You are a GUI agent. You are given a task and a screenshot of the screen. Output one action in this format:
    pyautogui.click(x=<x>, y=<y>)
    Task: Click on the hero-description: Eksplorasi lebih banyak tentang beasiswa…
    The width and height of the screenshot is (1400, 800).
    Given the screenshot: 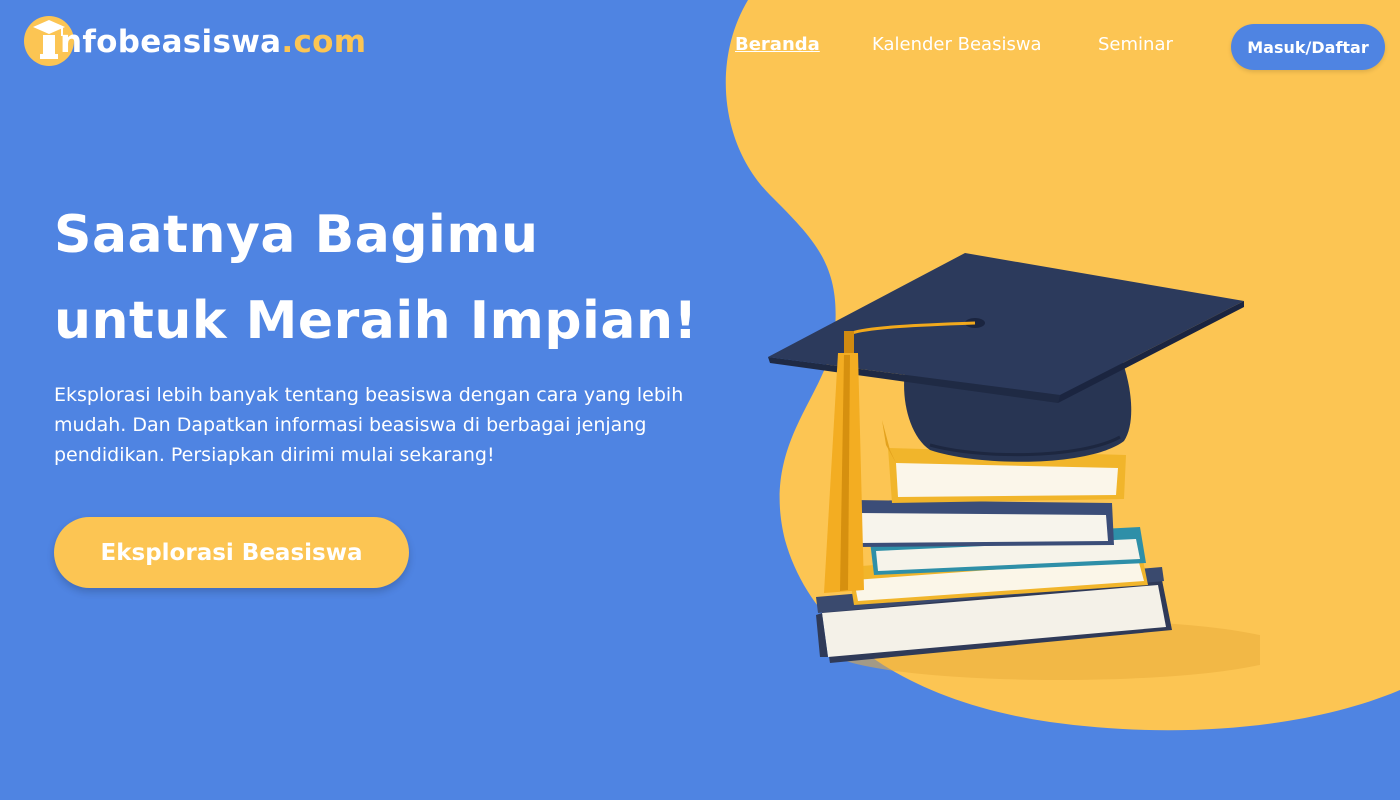 What is the action you would take?
    pyautogui.click(x=369, y=425)
    